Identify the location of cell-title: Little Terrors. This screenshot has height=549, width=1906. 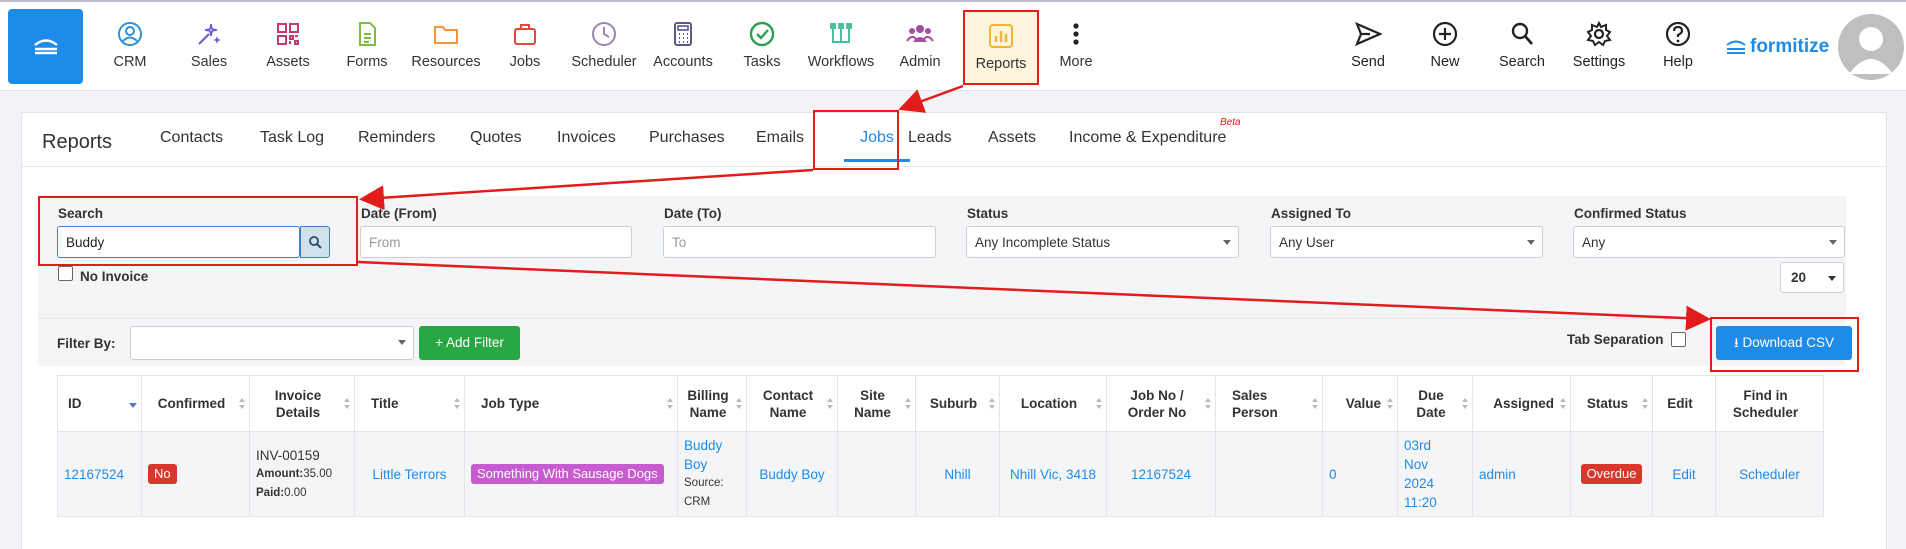
(409, 474).